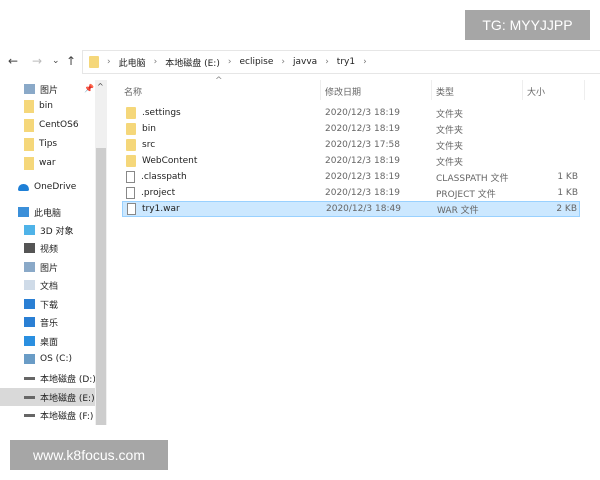 The height and width of the screenshot is (480, 600). I want to click on file-name-cell: .classpath, so click(156, 177).